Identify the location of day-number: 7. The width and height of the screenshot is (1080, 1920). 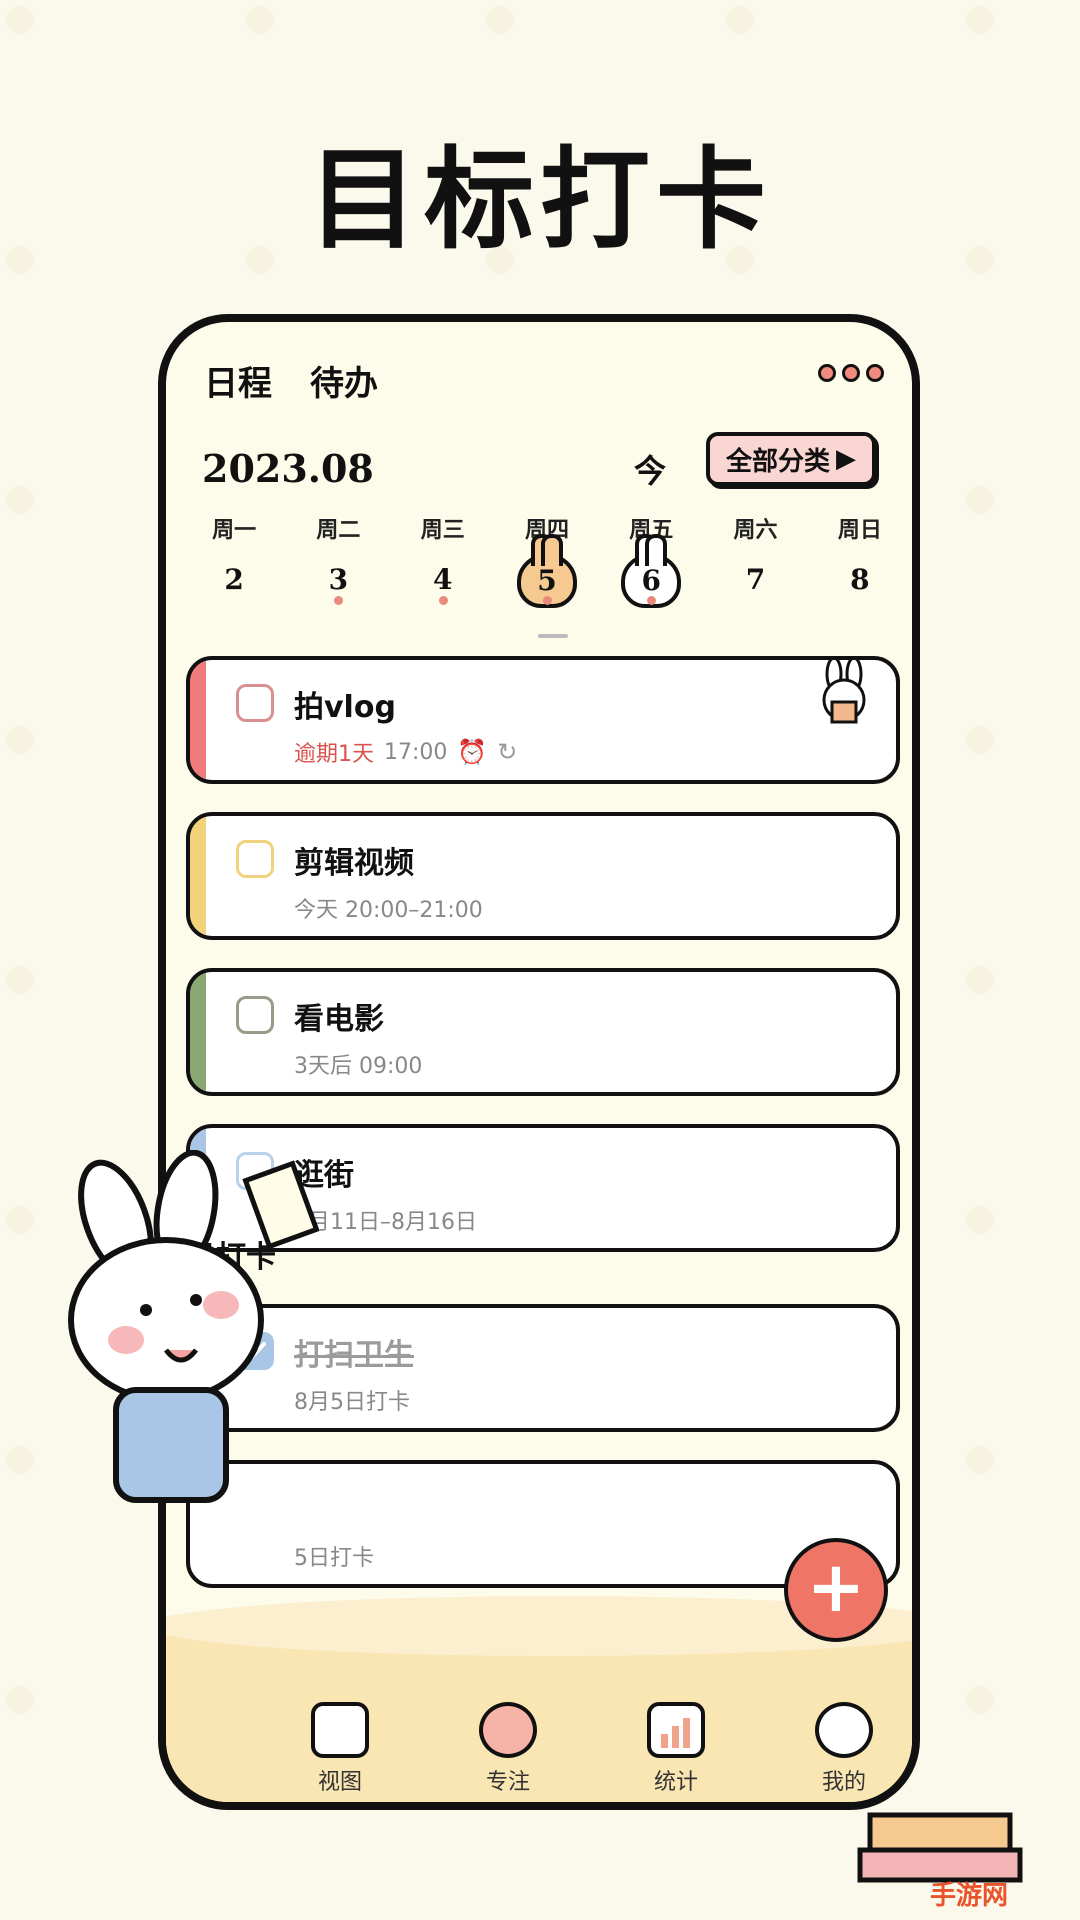
(755, 579).